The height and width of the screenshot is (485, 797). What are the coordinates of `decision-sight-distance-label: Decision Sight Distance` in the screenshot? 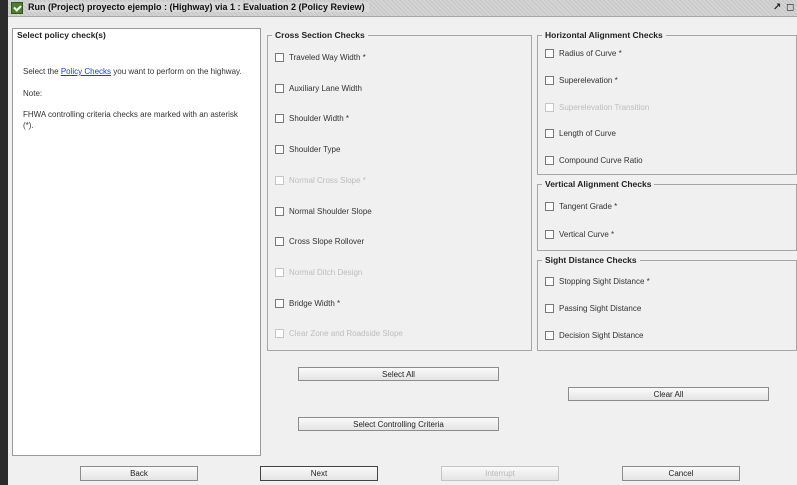 It's located at (601, 335).